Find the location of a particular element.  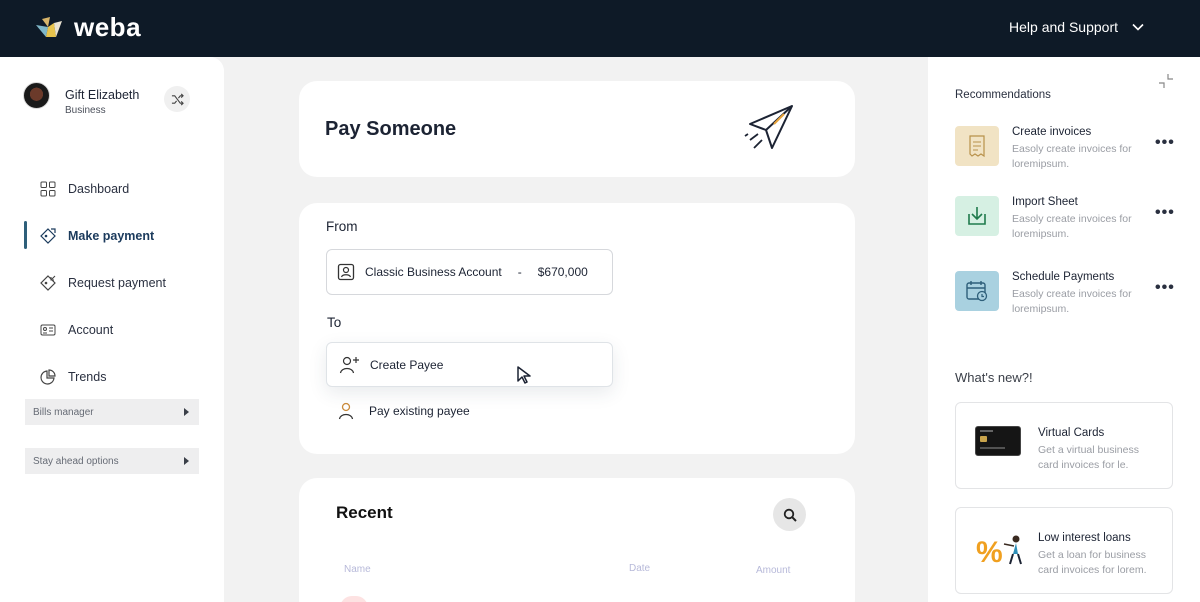

recommendation-title: Import Sheet is located at coordinates (1045, 202).